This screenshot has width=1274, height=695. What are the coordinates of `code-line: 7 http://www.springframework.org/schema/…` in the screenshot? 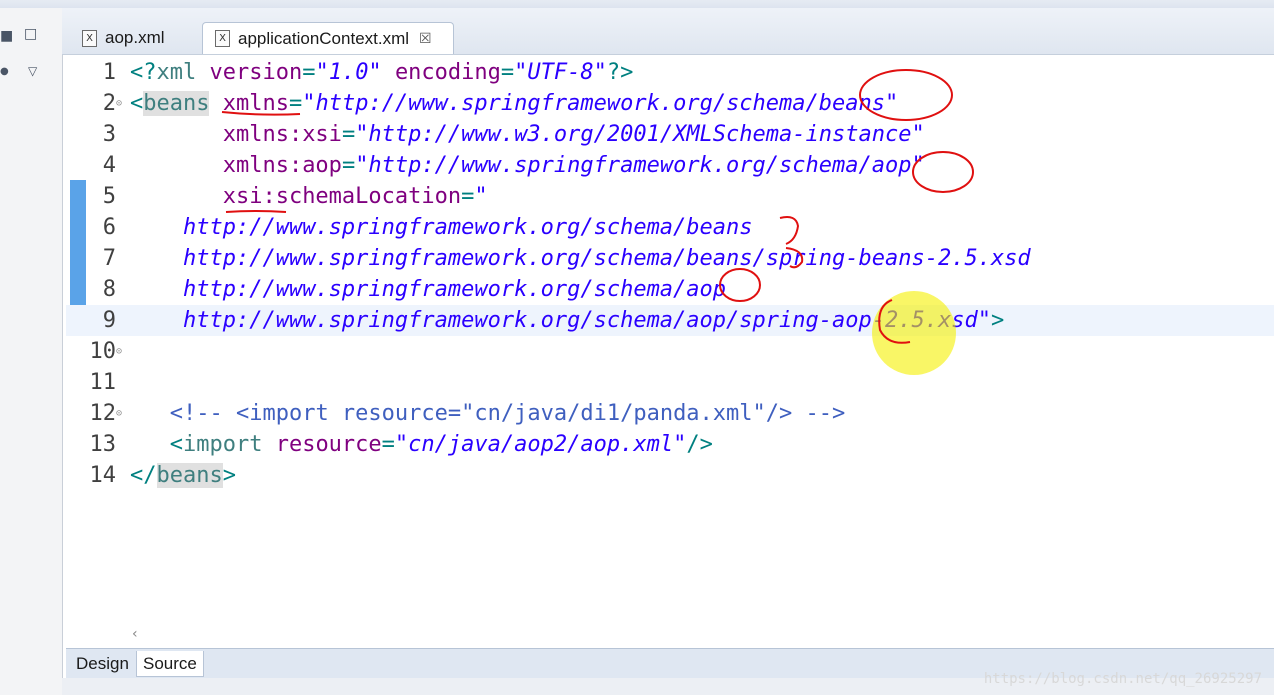 It's located at (670, 258).